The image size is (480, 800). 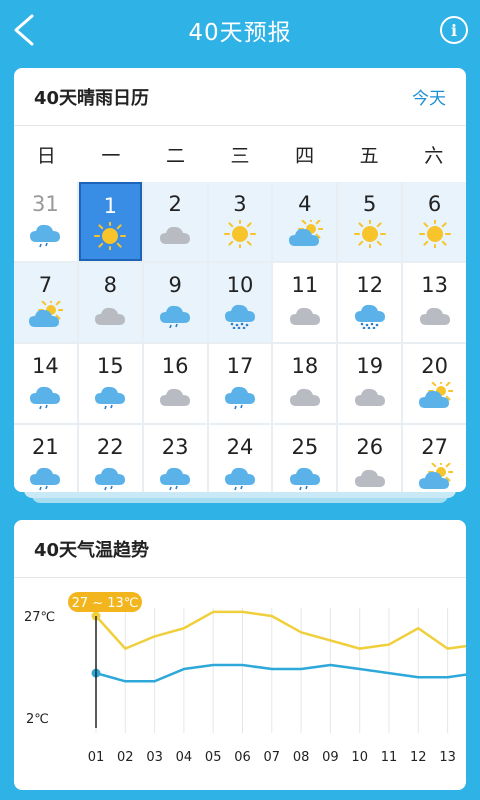 What do you see at coordinates (434, 366) in the screenshot?
I see `day-number: 20` at bounding box center [434, 366].